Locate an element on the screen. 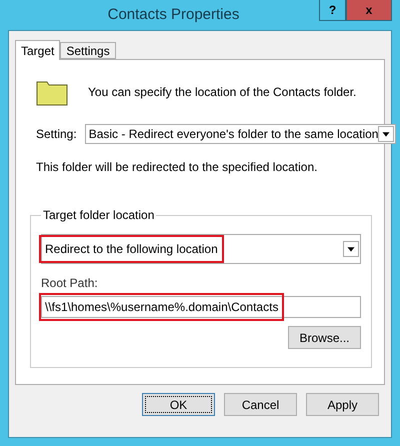  dialog-button: Apply is located at coordinates (342, 404).